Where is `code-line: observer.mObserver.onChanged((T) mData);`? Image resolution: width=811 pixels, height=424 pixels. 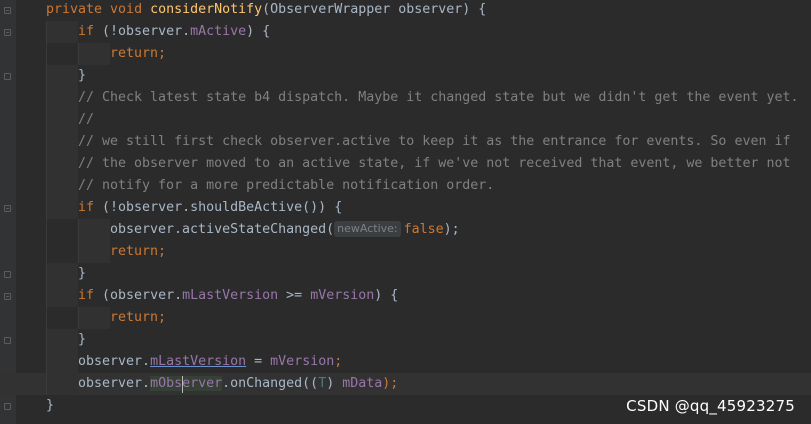 code-line: observer.mObserver.onChanged((T) mData); is located at coordinates (405, 384).